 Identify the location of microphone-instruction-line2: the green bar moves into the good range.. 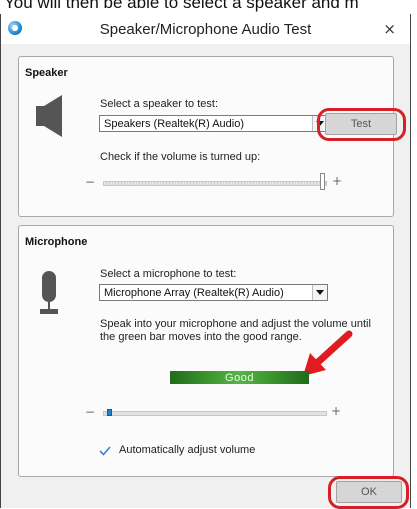
(201, 337).